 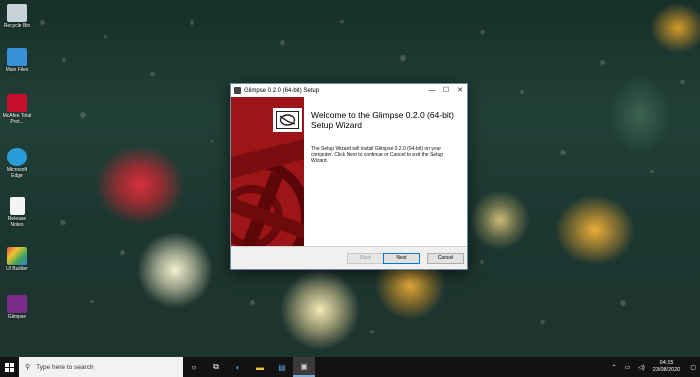 I want to click on clock-time: 04:15, so click(x=666, y=363).